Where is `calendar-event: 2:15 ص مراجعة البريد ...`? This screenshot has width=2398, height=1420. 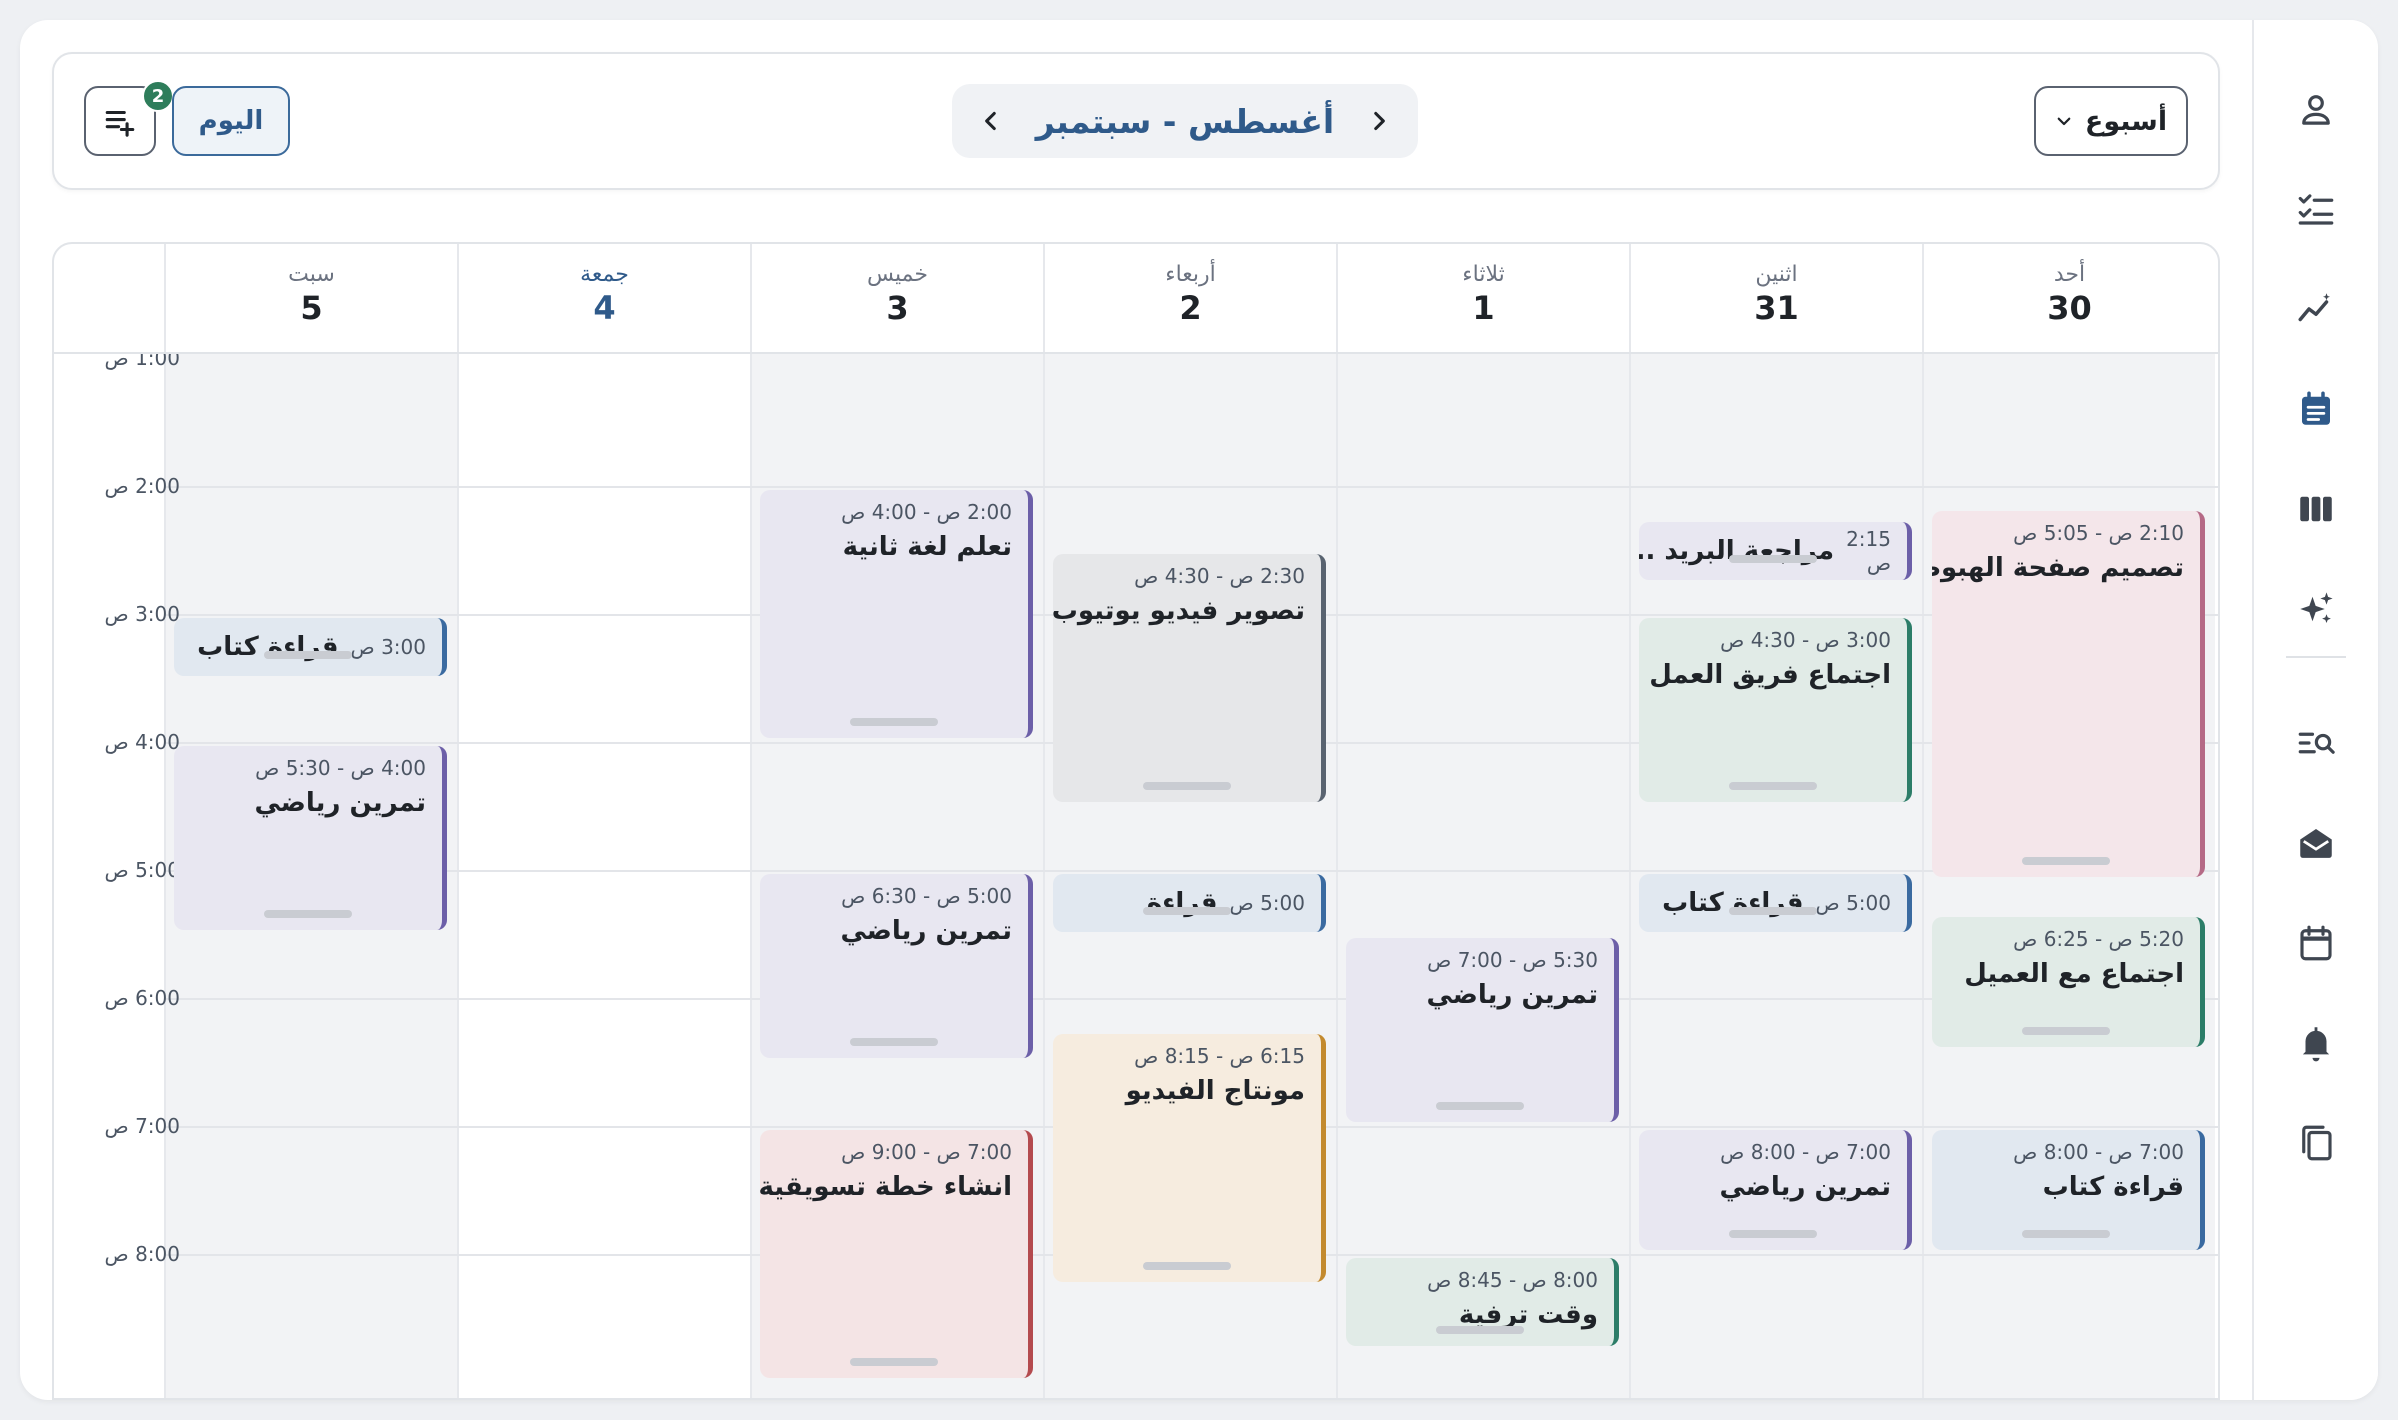
calendar-event: 2:15 ص مراجعة البريد ... is located at coordinates (1775, 551).